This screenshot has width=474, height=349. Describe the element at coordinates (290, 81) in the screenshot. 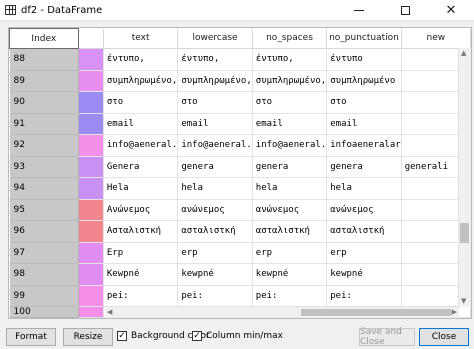

I see `no-spaces-cell: συμπληρωμένο,` at that location.